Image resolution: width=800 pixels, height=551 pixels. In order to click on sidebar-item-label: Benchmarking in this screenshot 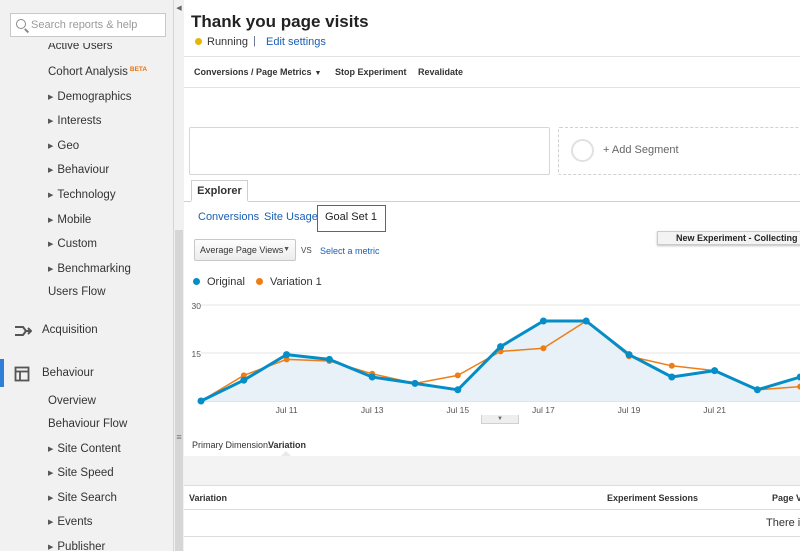, I will do `click(94, 269)`.